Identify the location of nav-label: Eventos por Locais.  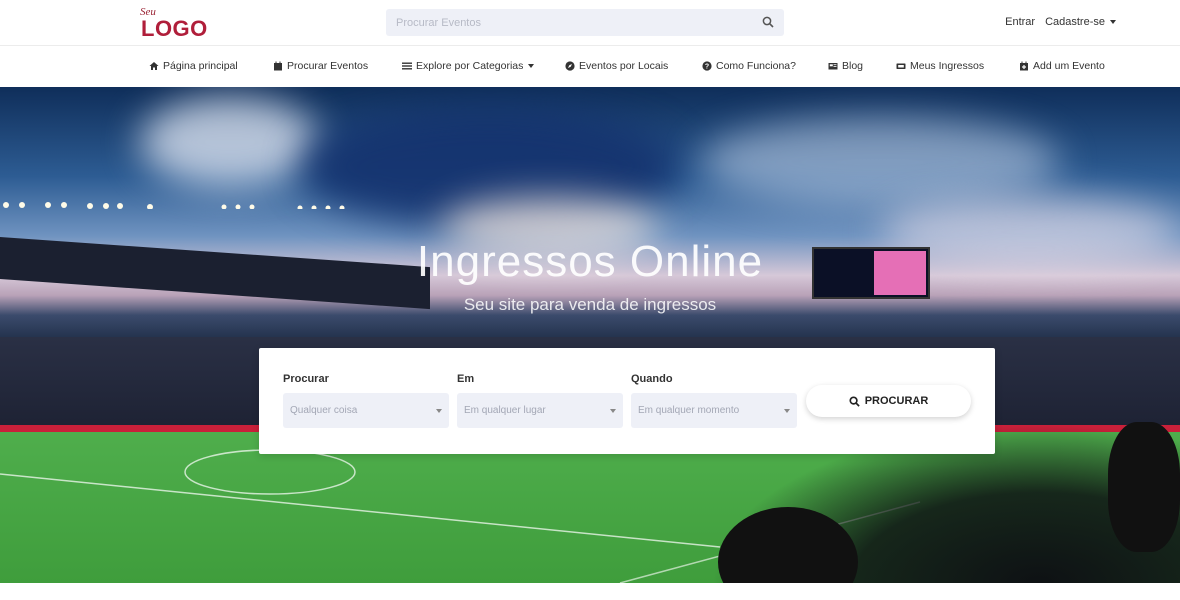
(624, 66).